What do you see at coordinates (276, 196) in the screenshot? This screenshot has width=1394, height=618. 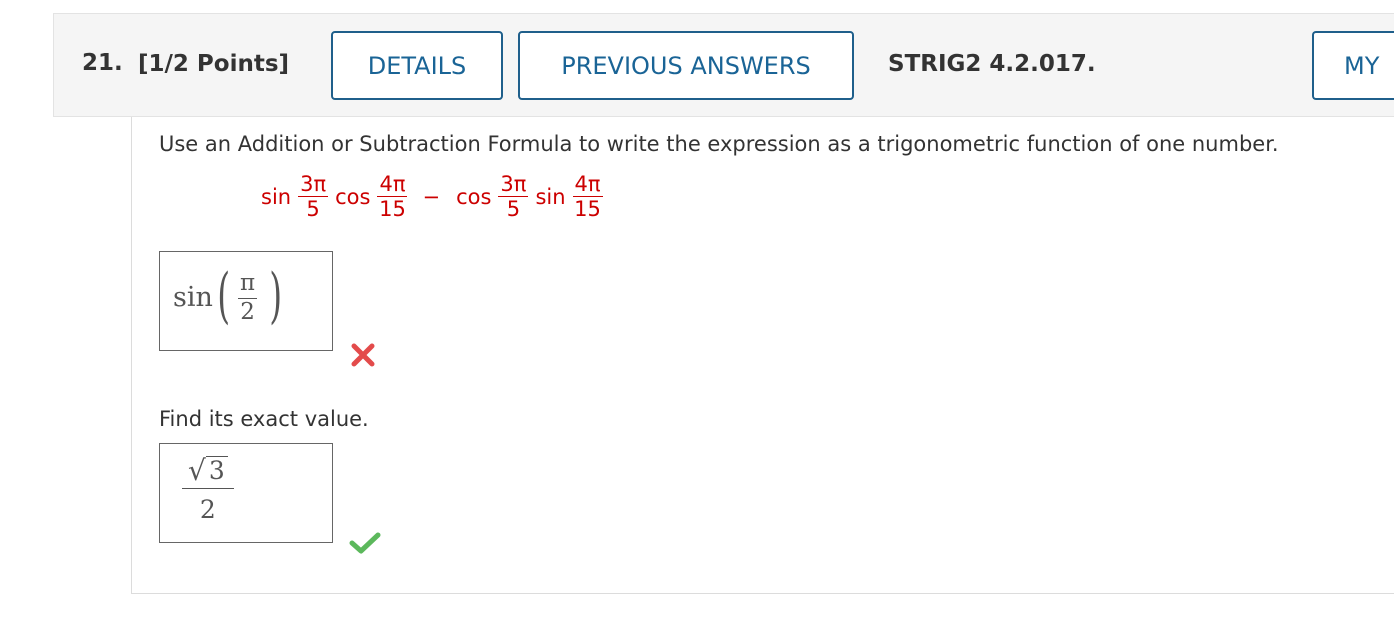 I see `expr-fn-1: sin` at bounding box center [276, 196].